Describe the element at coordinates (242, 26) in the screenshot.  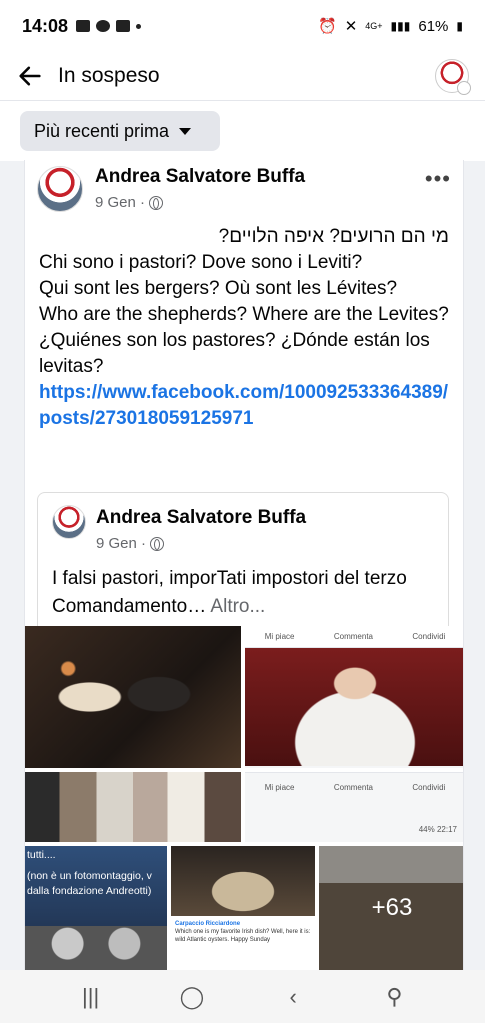
I see `status-bar: 14:08 ⏰ ✕ 4G+ ▮▮▮ 61% ▮` at that location.